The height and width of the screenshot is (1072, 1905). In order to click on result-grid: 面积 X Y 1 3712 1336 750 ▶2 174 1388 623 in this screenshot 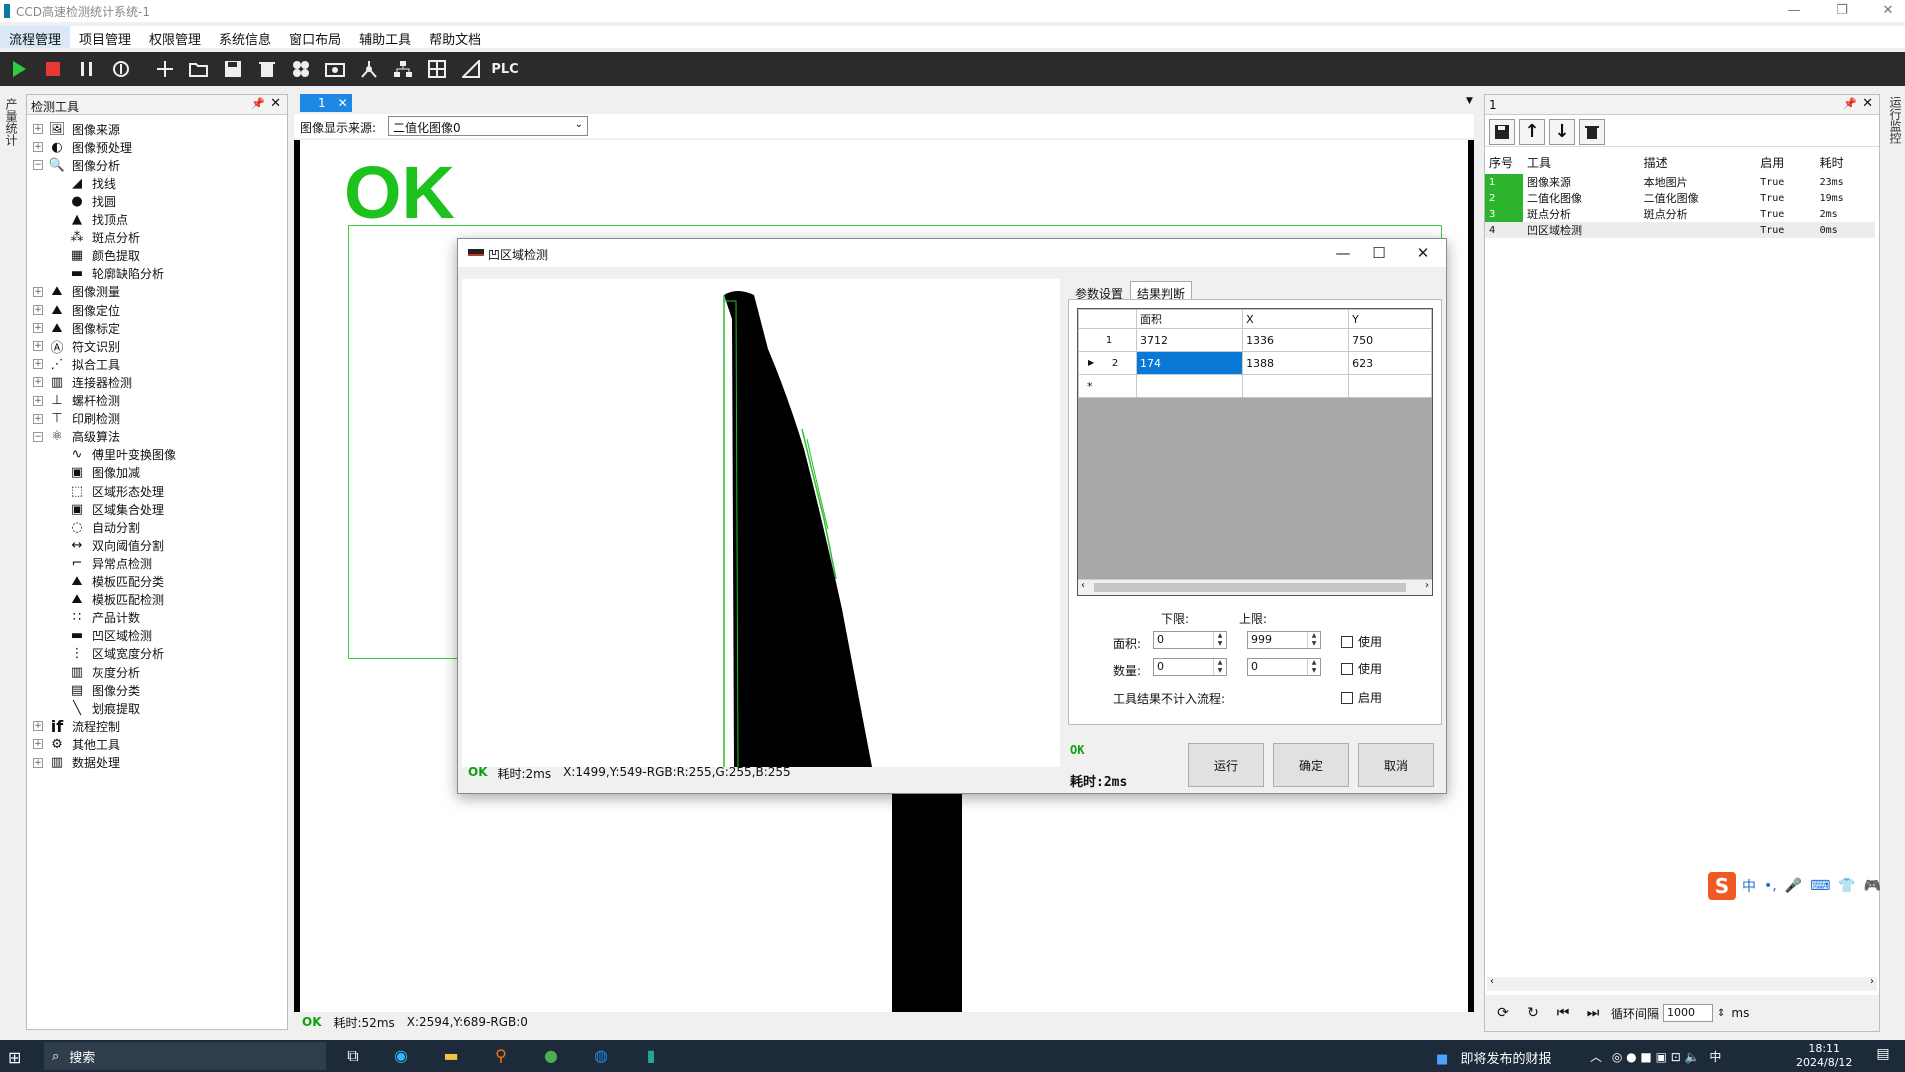, I will do `click(1255, 452)`.